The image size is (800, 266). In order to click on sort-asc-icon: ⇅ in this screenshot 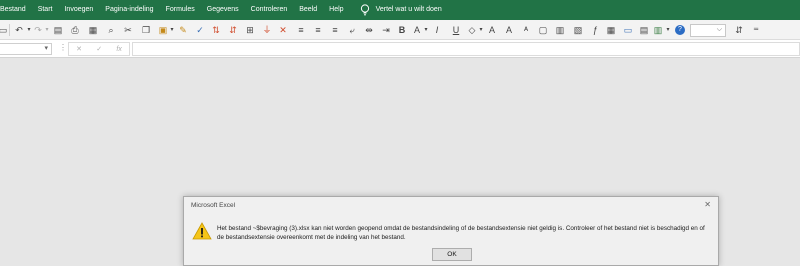, I will do `click(216, 30)`.